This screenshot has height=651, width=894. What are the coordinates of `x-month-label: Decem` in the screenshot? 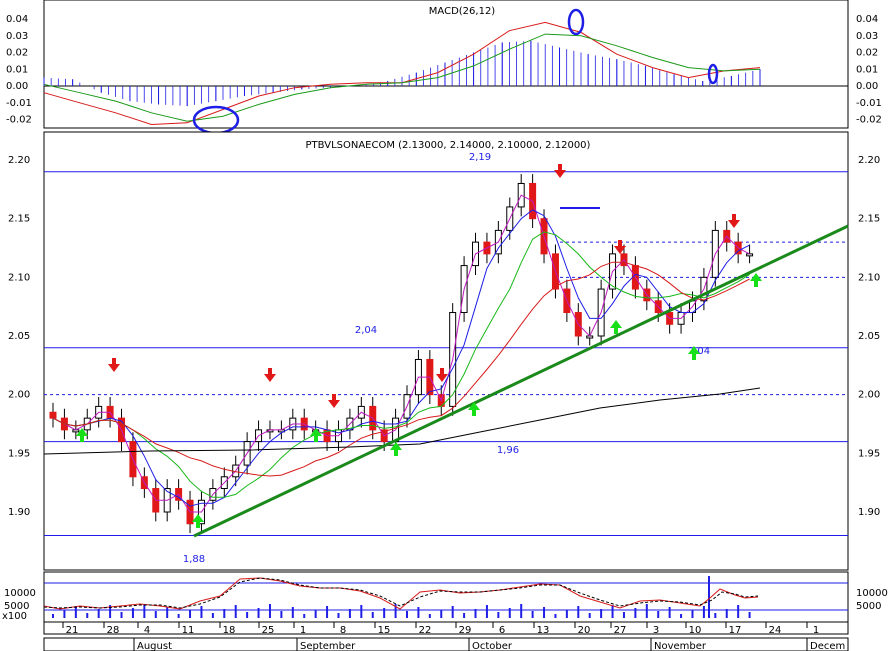 It's located at (827, 646).